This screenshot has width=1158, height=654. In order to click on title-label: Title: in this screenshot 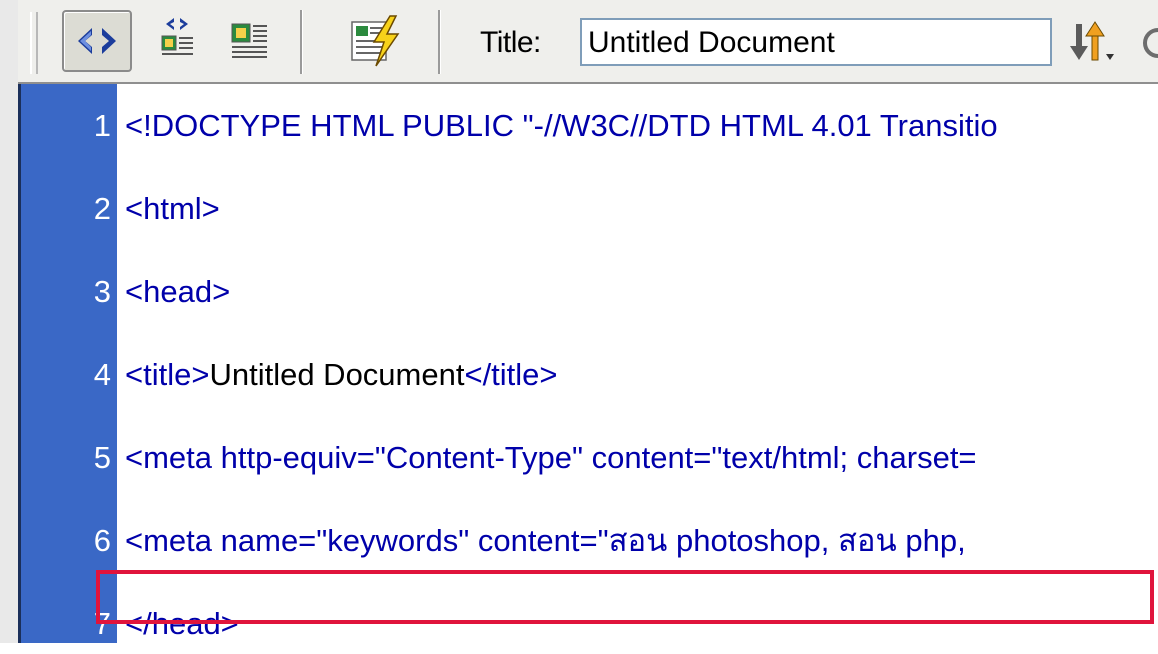, I will do `click(510, 42)`.